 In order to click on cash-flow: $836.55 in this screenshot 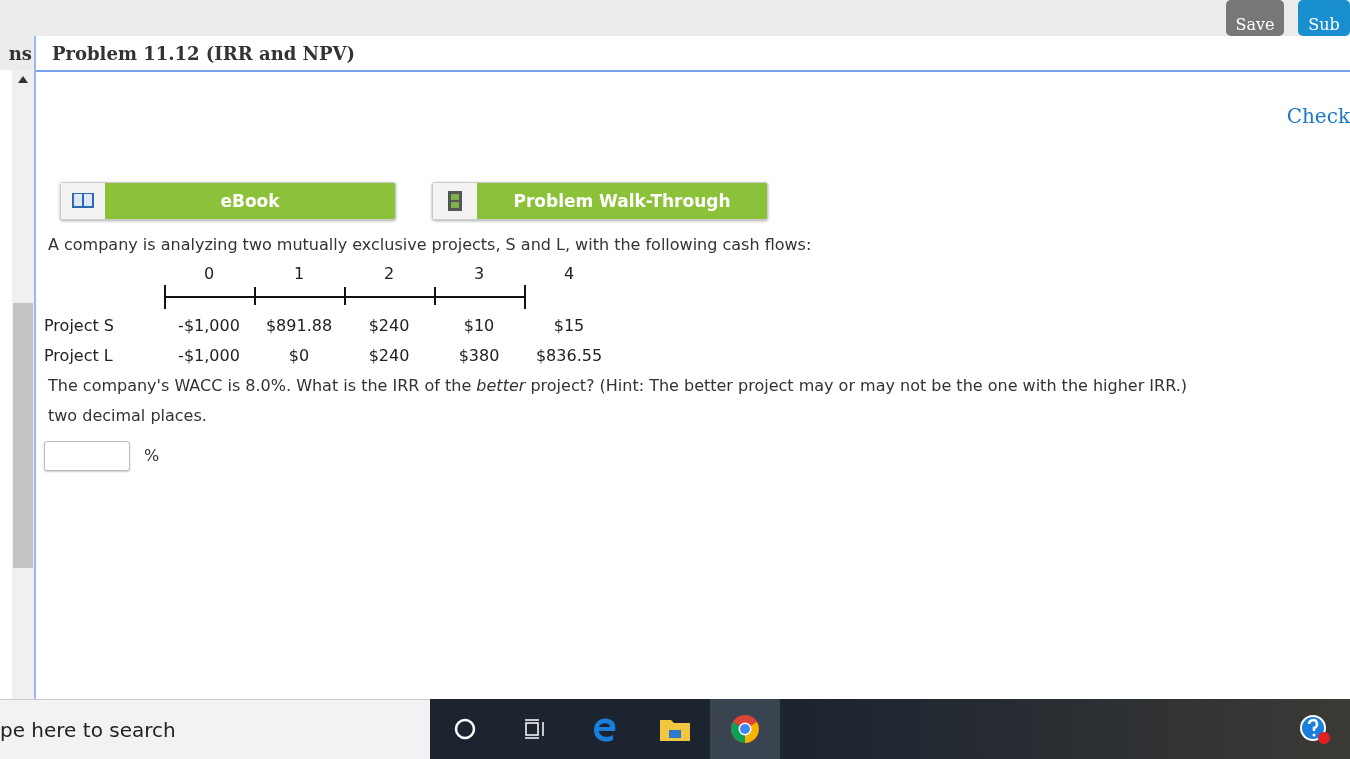, I will do `click(569, 356)`.